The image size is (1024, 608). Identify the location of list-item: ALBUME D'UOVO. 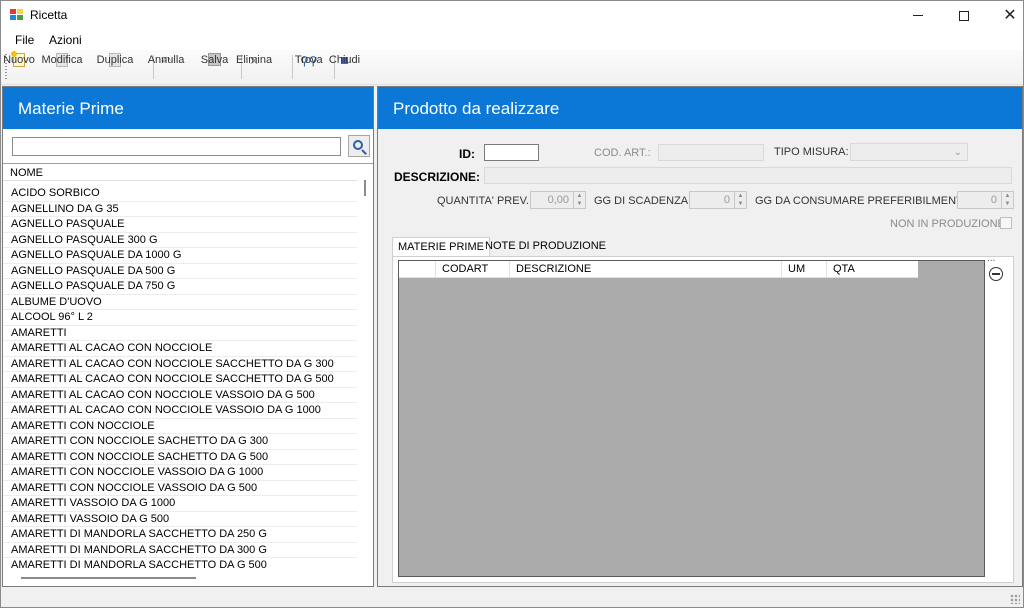
(180, 302).